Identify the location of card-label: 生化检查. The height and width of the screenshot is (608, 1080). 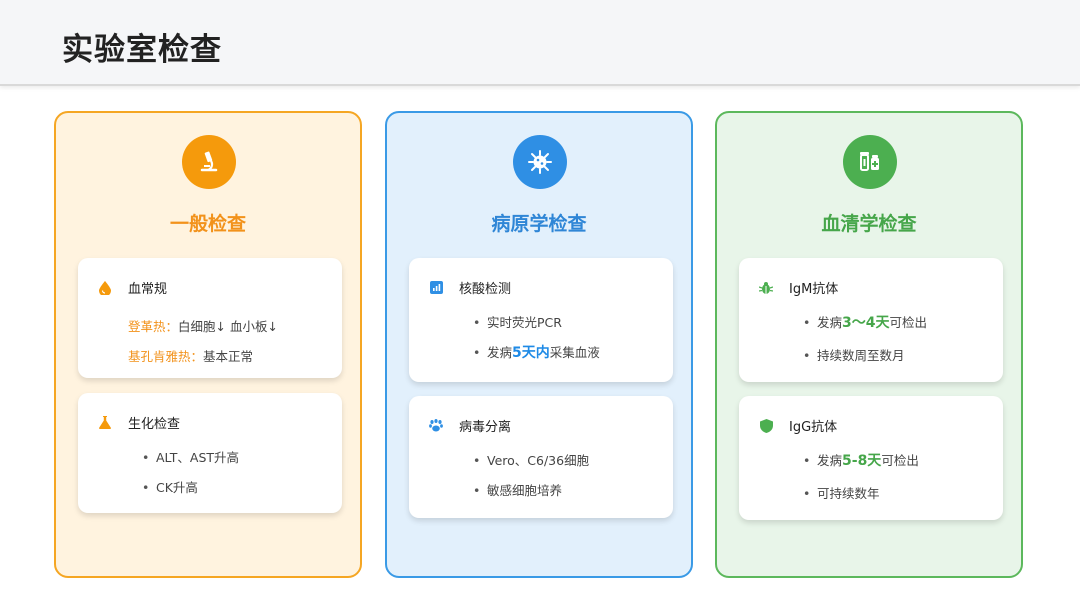
(154, 424).